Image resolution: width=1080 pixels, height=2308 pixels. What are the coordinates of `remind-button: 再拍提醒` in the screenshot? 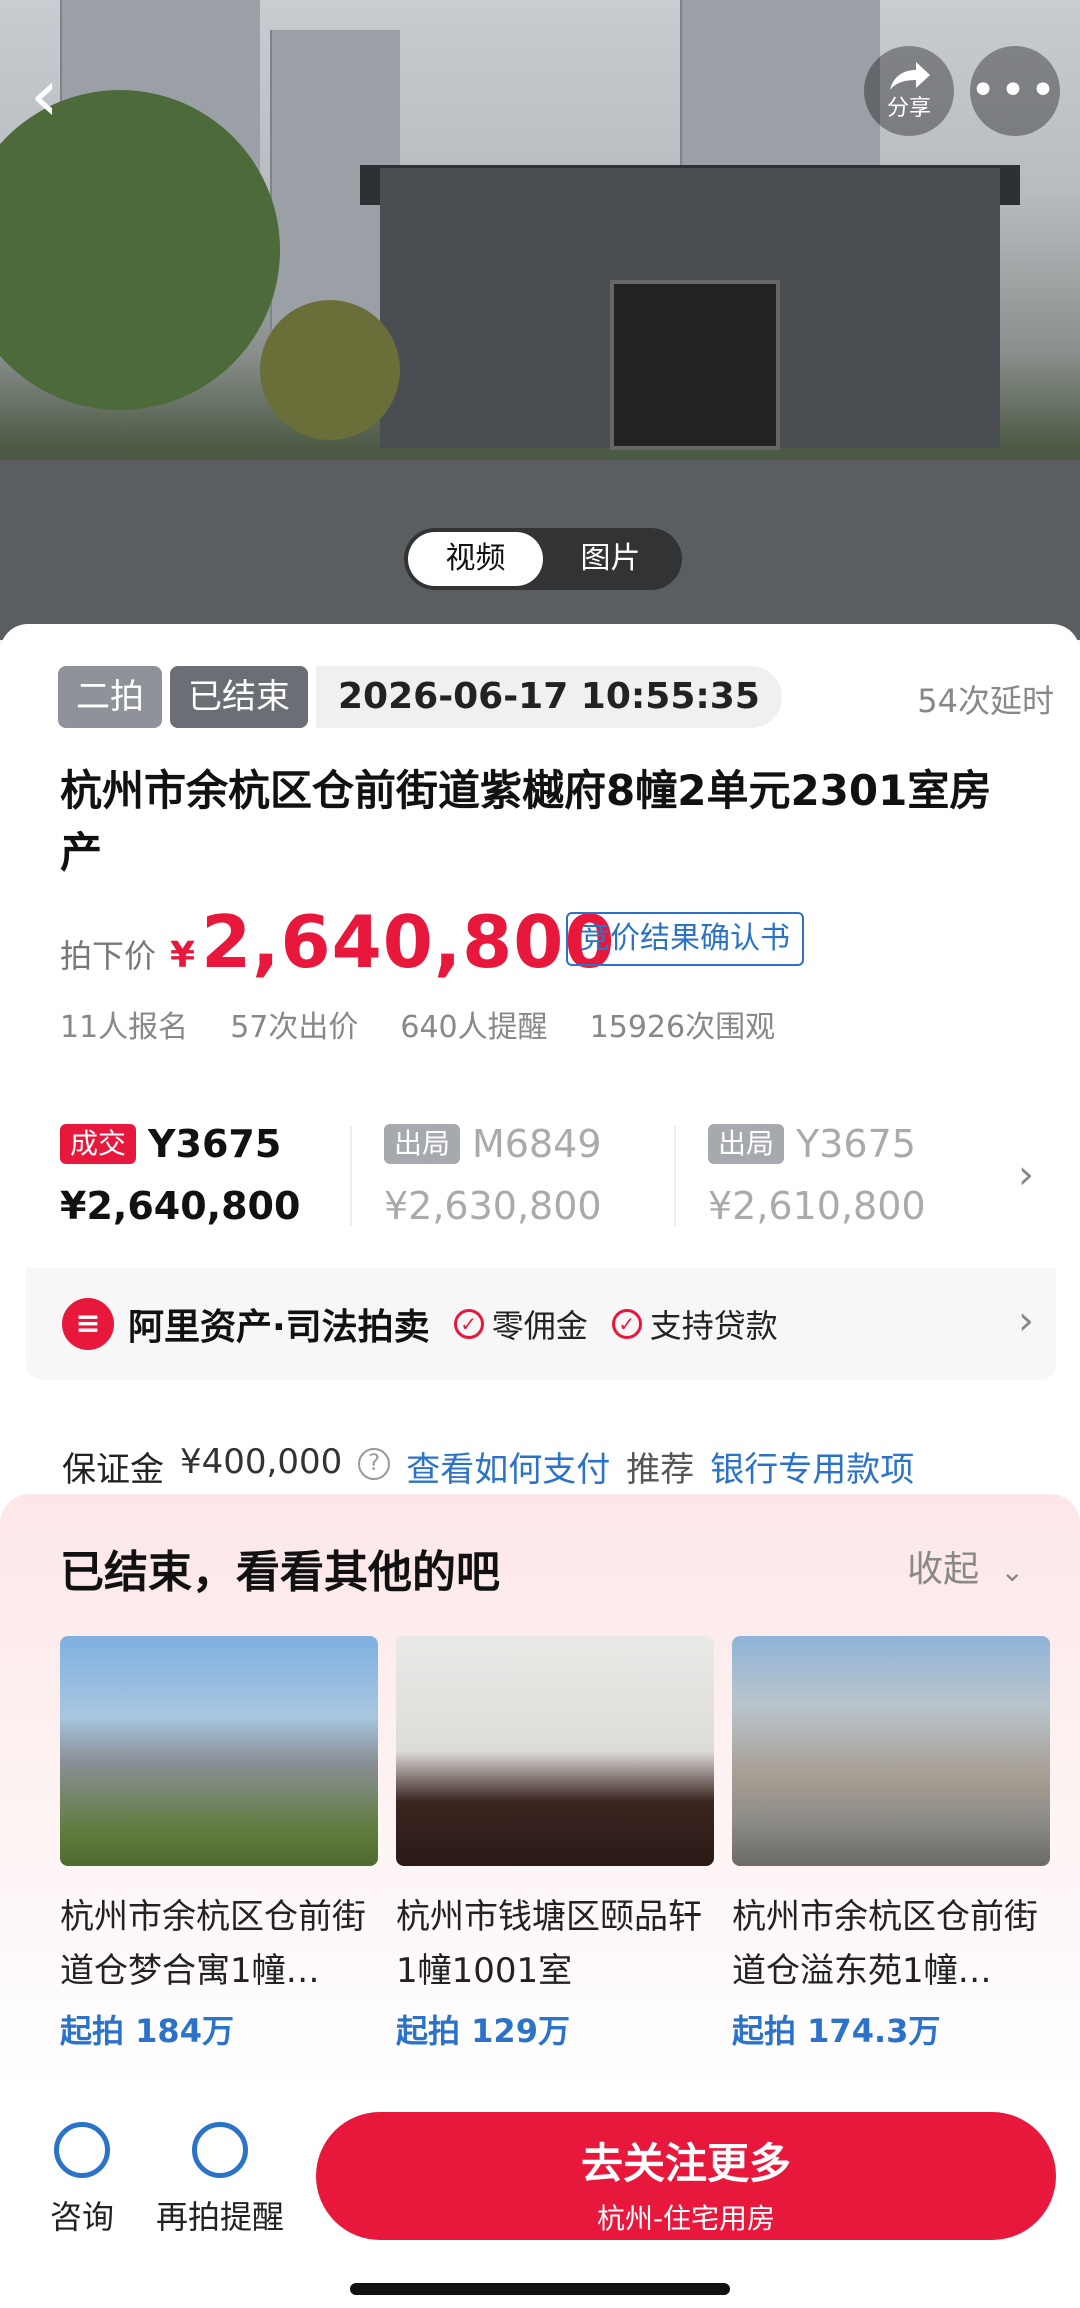 It's located at (220, 2180).